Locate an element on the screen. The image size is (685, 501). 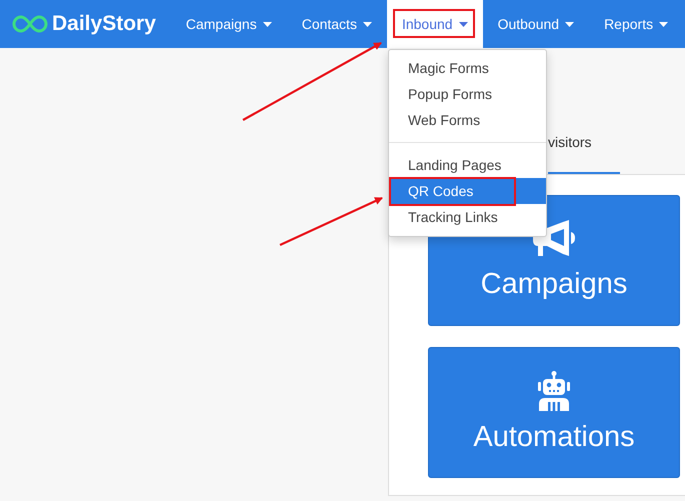
tile-button: Automations is located at coordinates (554, 412).